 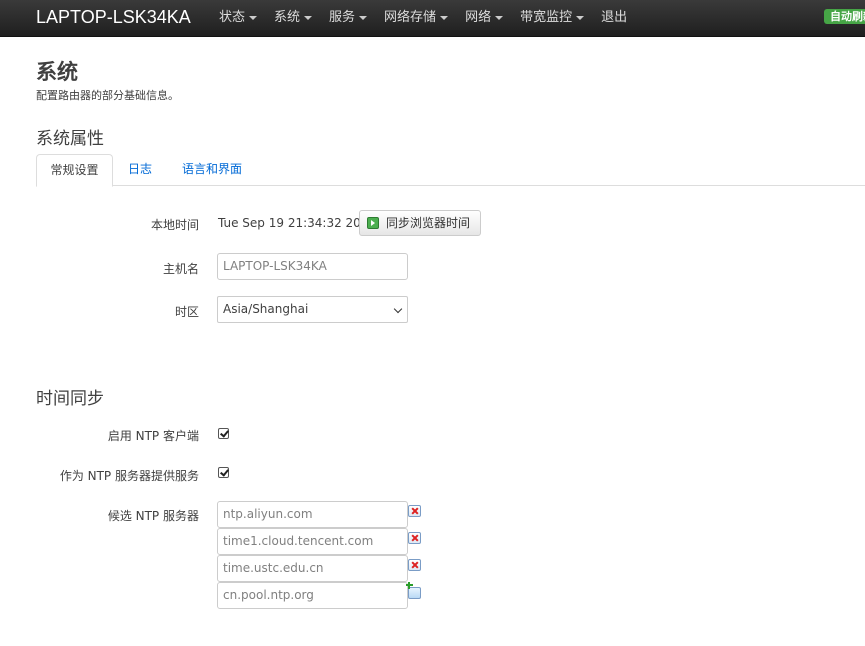 I want to click on menu-status: 状态, so click(x=238, y=18).